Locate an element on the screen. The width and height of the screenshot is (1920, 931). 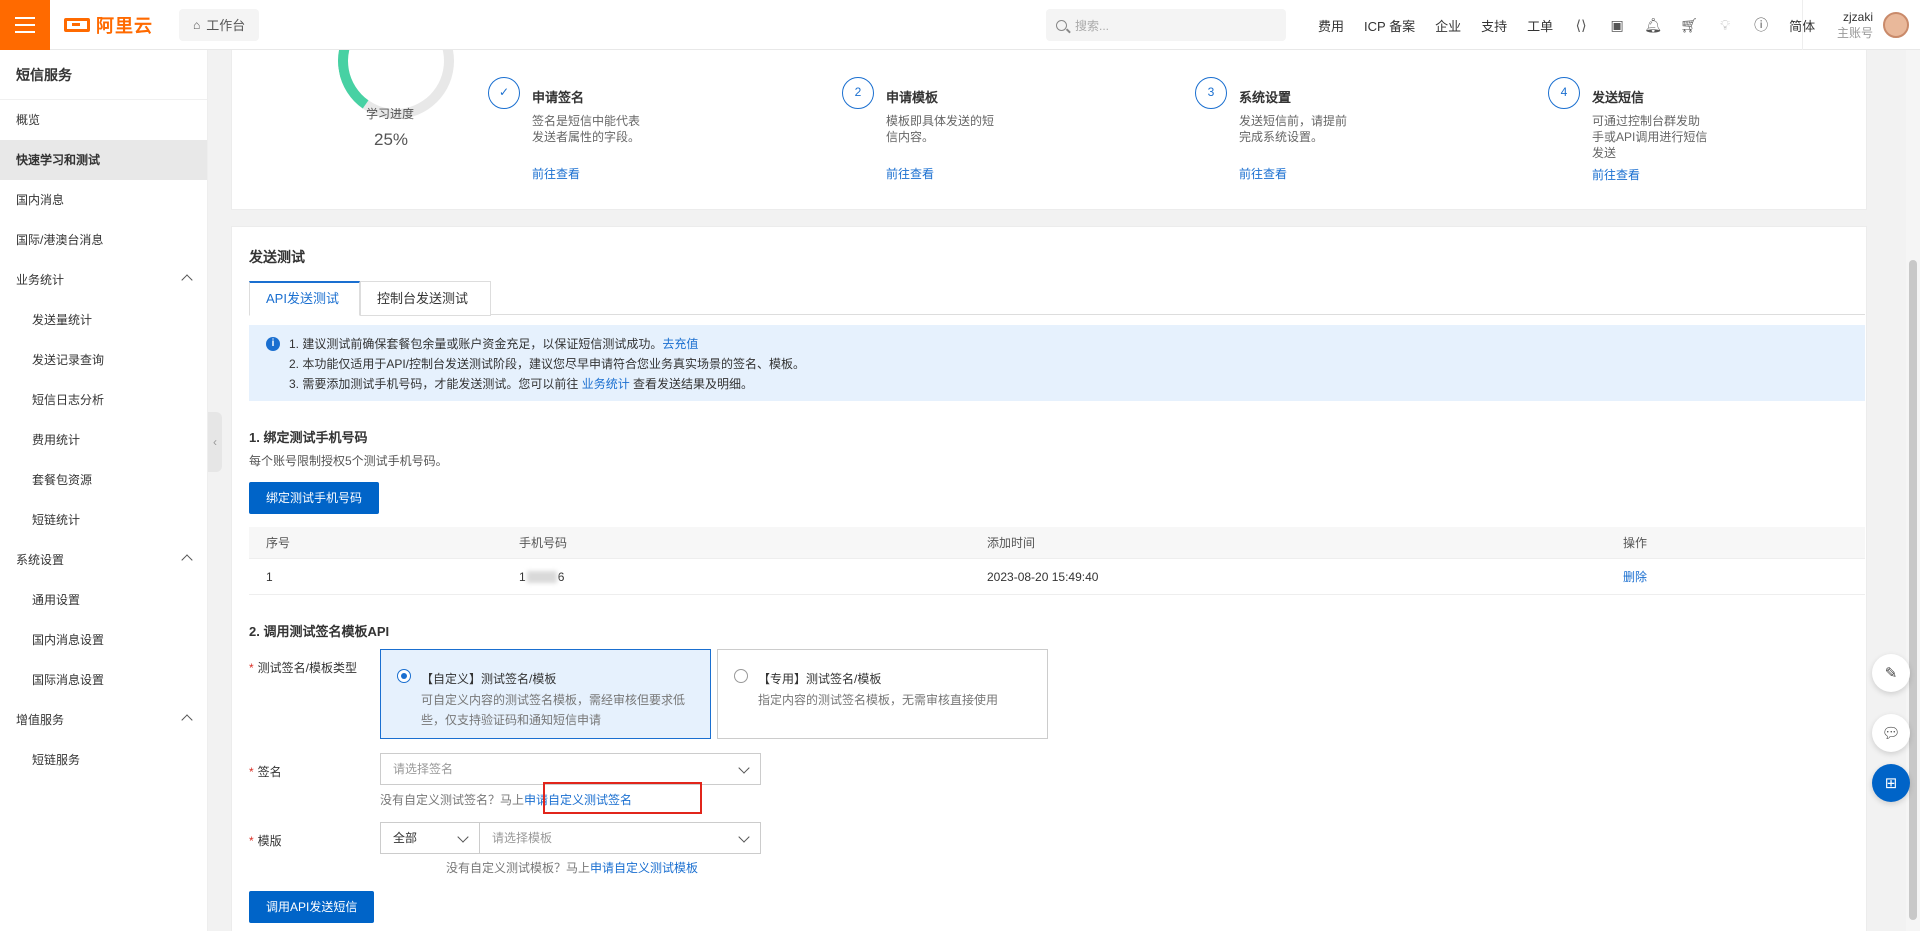
col-header-action: 操作 is located at coordinates (1635, 543).